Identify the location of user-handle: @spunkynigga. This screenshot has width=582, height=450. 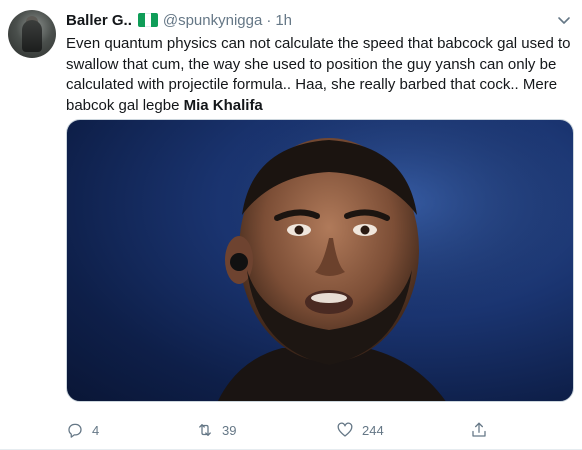
(212, 20).